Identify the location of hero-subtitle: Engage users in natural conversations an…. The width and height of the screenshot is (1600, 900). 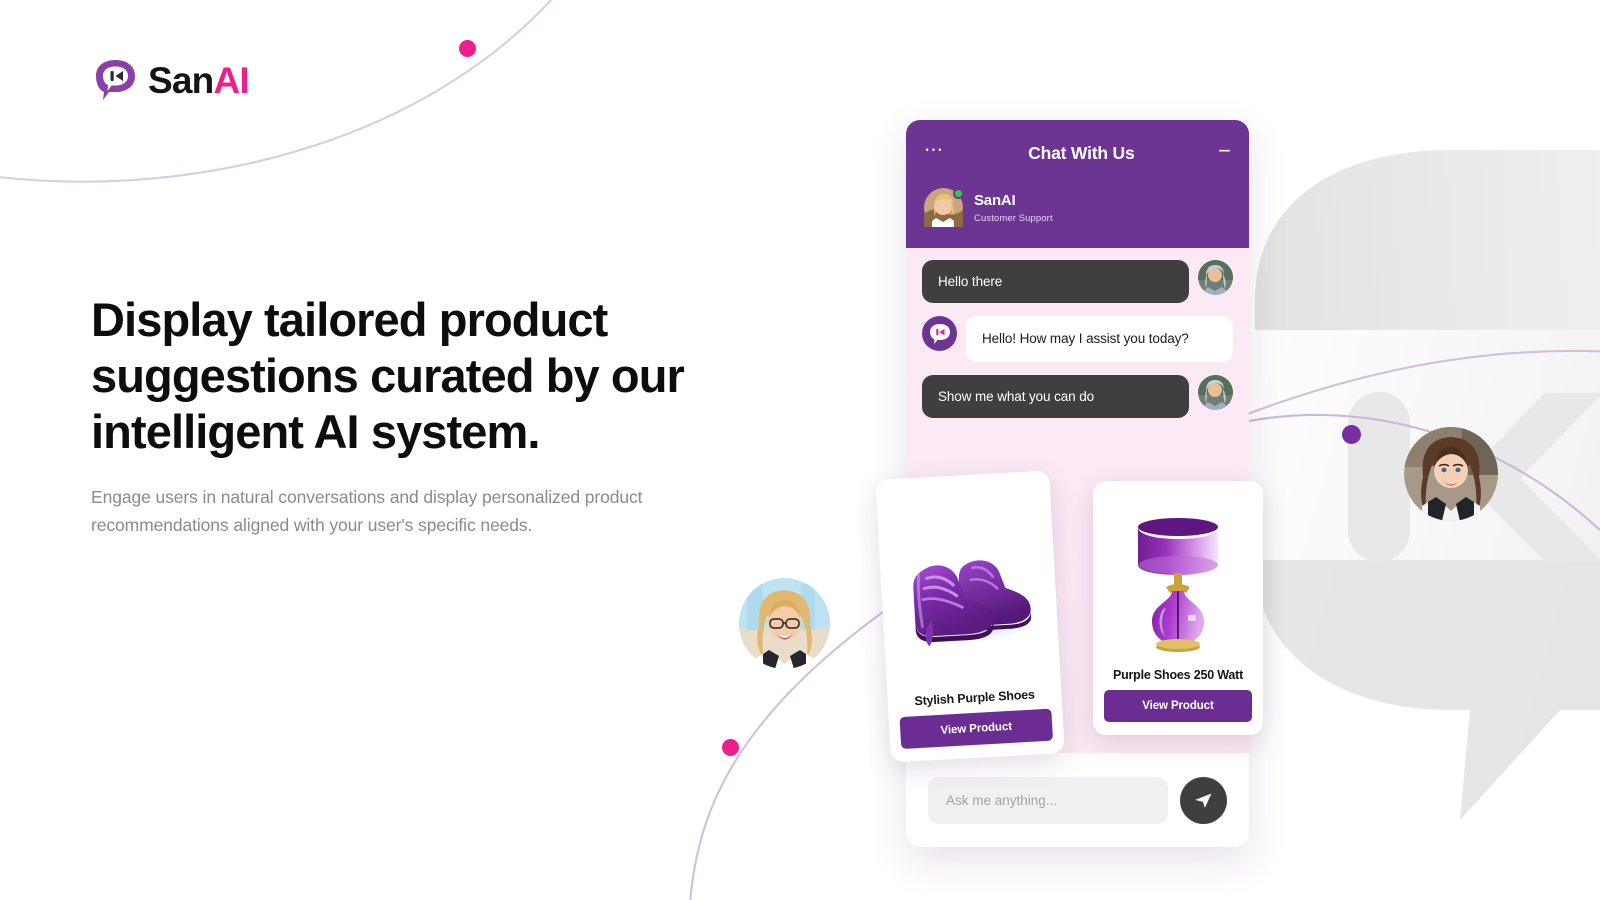
(367, 511).